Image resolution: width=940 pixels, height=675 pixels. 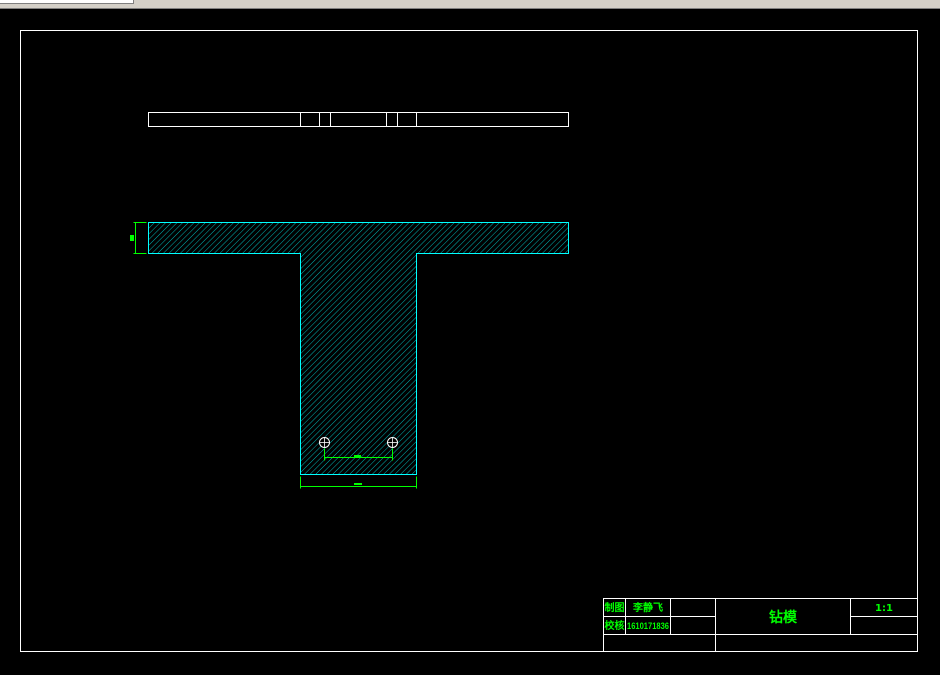 I want to click on checked-by-value: 1610171836, so click(x=648, y=626).